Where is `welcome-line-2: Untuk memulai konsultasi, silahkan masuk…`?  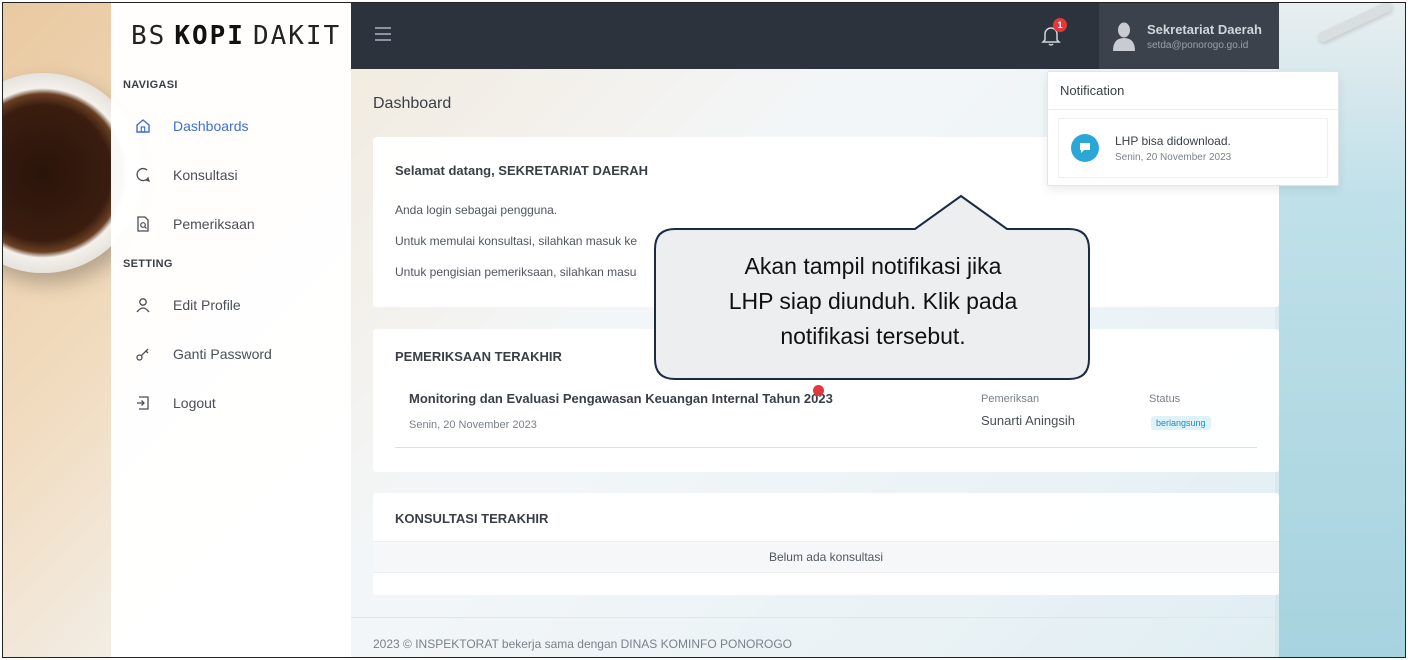 welcome-line-2: Untuk memulai konsultasi, silahkan masuk… is located at coordinates (516, 241).